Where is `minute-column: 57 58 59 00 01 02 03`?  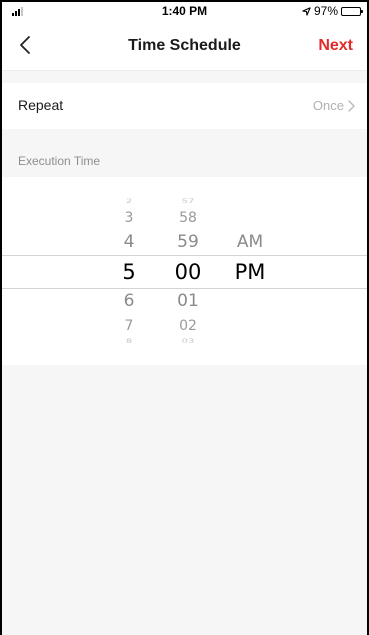 minute-column: 57 58 59 00 01 02 03 is located at coordinates (188, 271).